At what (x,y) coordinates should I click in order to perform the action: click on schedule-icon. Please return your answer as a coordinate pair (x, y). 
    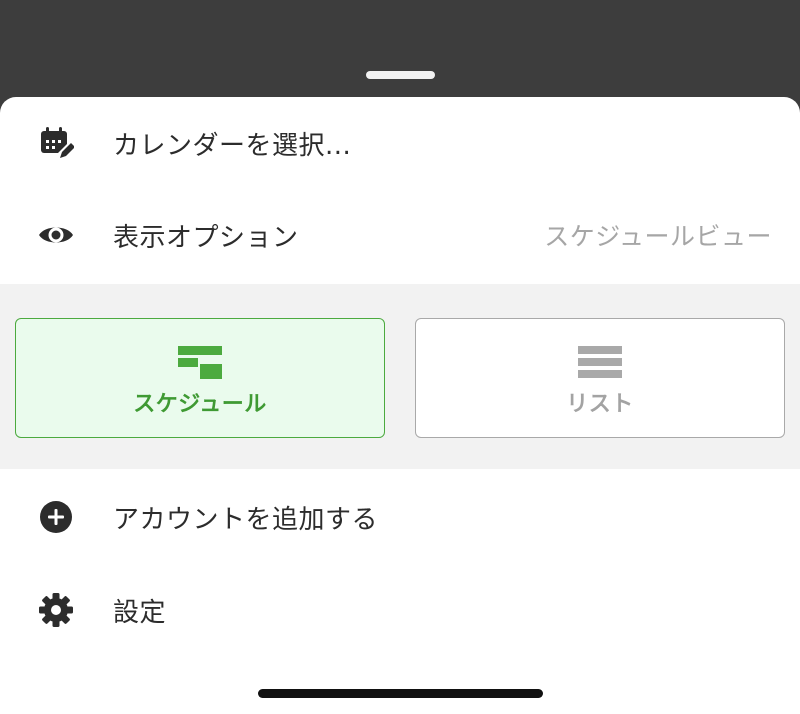
    Looking at the image, I should click on (200, 364).